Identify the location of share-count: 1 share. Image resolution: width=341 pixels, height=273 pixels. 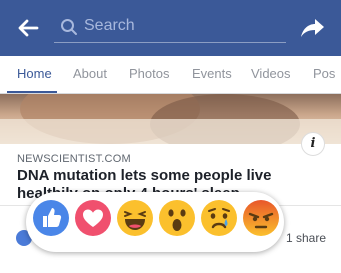
(306, 238).